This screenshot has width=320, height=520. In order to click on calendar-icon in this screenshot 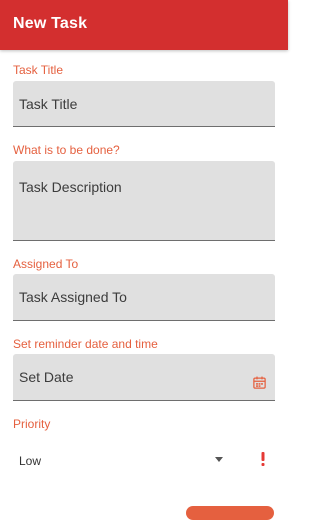, I will do `click(259, 382)`.